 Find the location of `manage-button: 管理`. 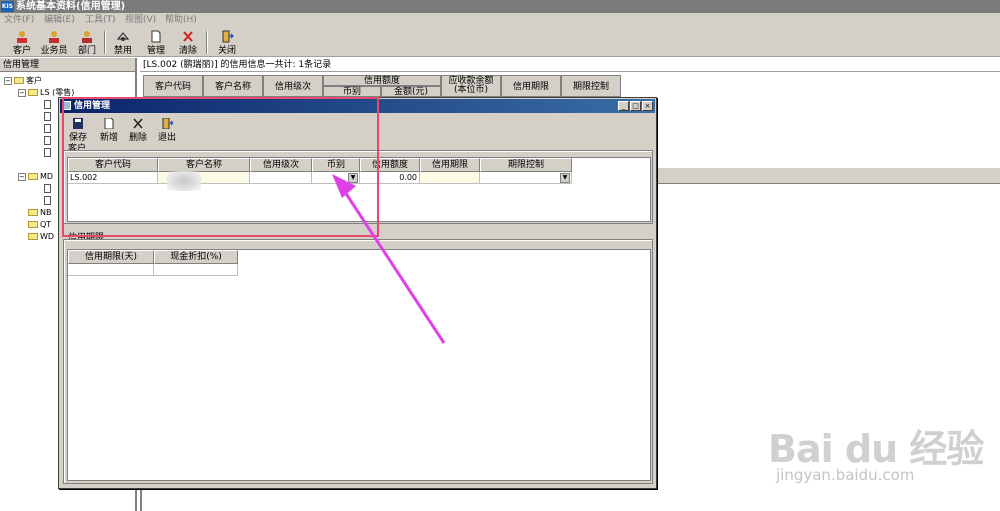

manage-button: 管理 is located at coordinates (156, 42).